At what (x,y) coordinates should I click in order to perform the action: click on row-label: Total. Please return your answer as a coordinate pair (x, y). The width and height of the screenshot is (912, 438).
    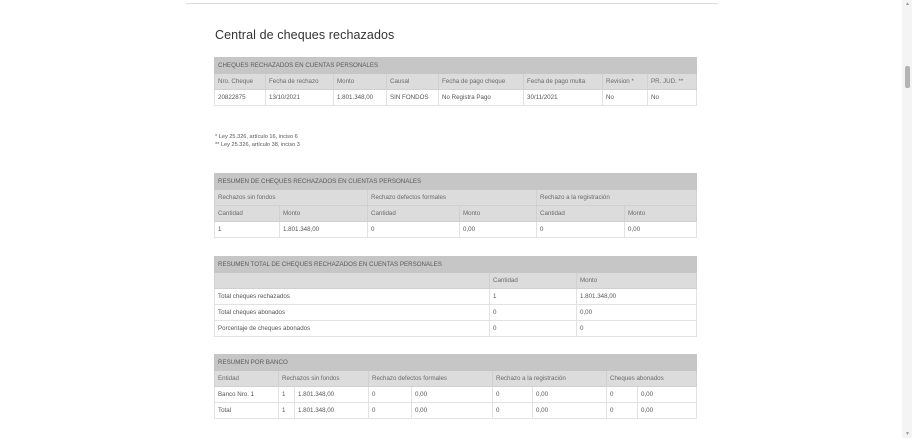
    Looking at the image, I should click on (246, 410).